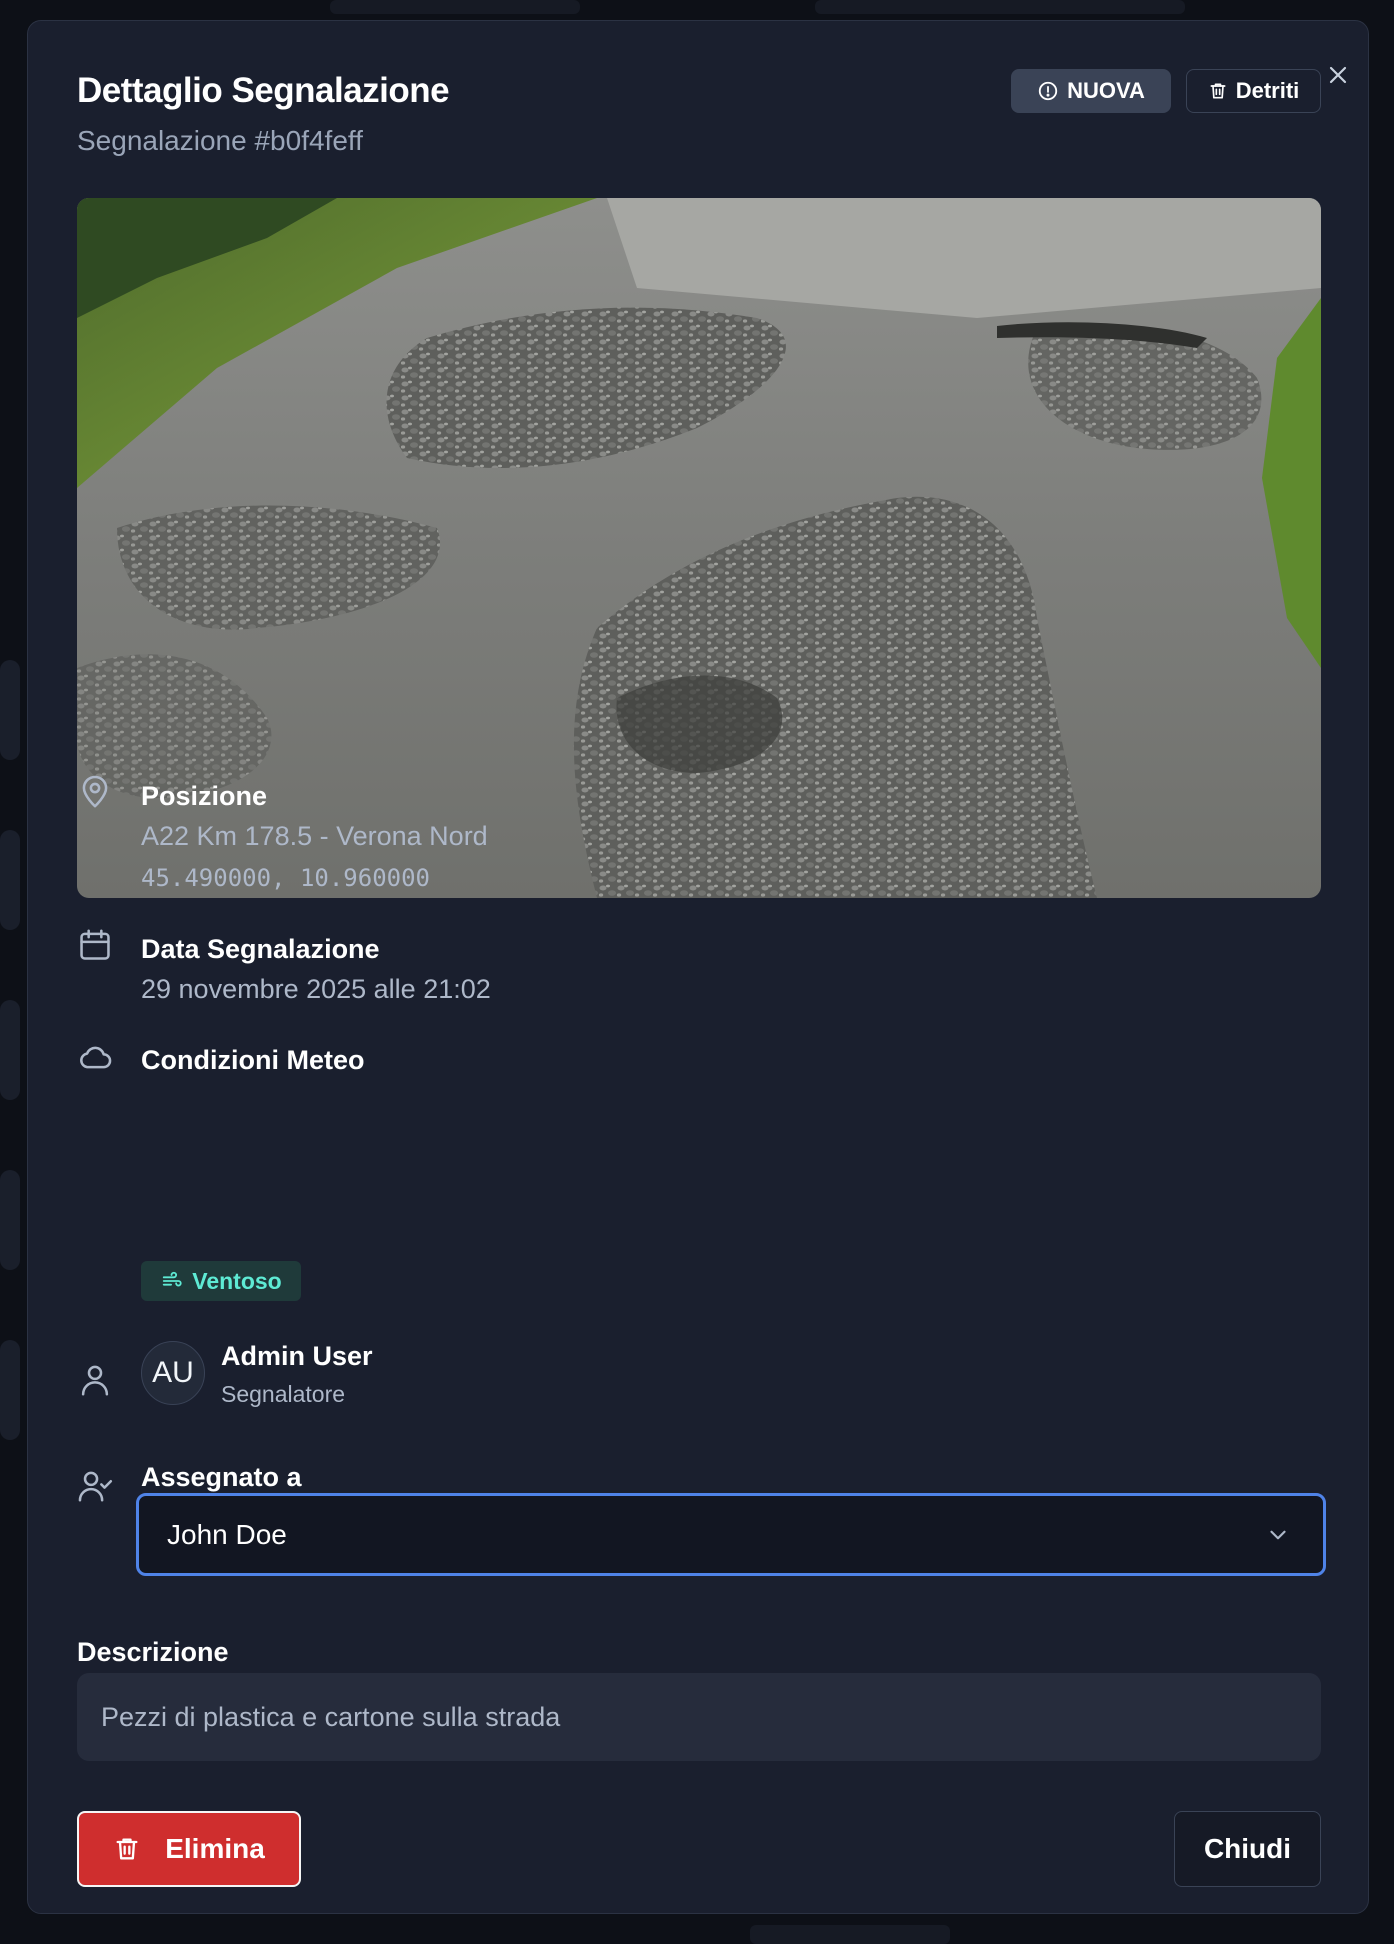 This screenshot has height=1944, width=1394. I want to click on report-id: Segnalazione #b0f4feff, so click(220, 140).